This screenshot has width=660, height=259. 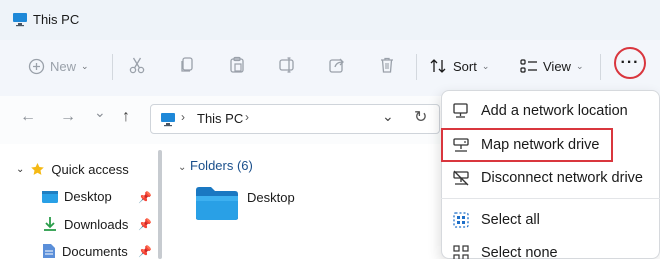 What do you see at coordinates (237, 65) in the screenshot?
I see `paste-icon` at bounding box center [237, 65].